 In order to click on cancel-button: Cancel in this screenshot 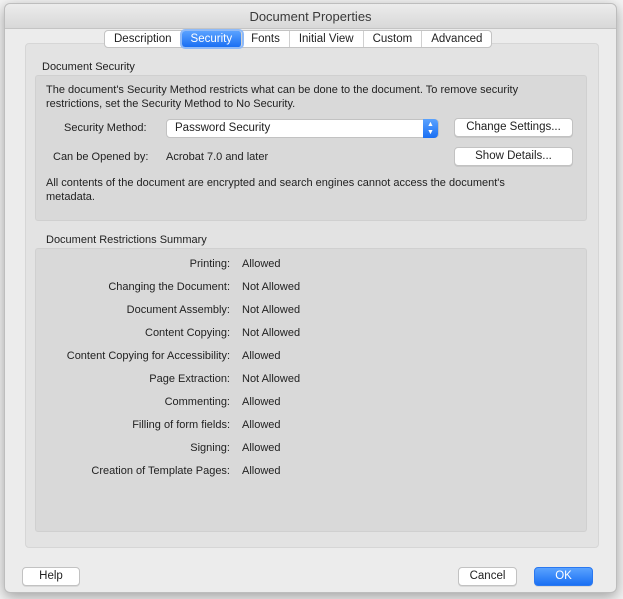, I will do `click(487, 576)`.